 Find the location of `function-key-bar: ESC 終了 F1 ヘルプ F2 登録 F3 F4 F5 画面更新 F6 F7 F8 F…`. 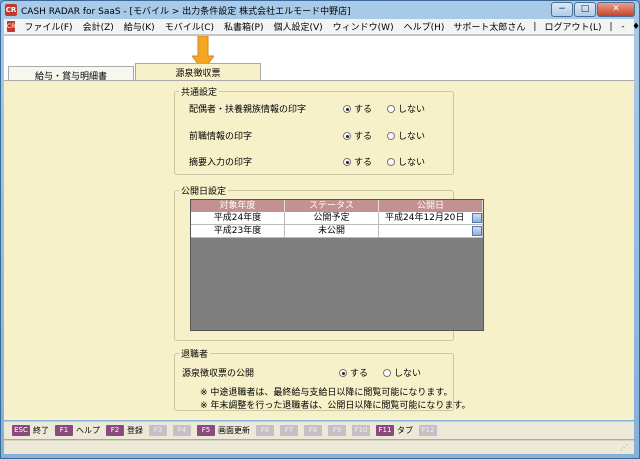

function-key-bar: ESC 終了 F1 ヘルプ F2 登録 F3 F4 F5 画面更新 F6 F7 F8 F… is located at coordinates (319, 430).